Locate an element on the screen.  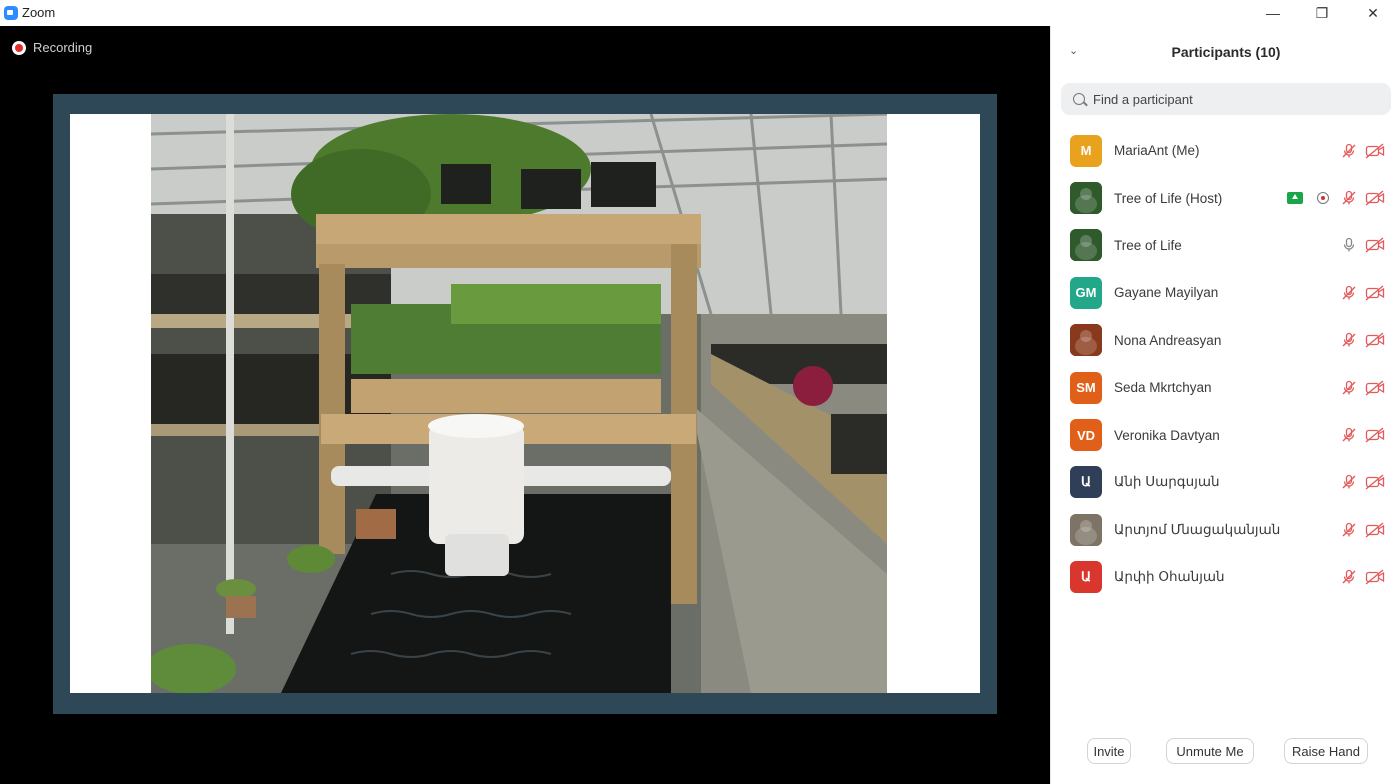
recording-icon is located at coordinates (19, 47).